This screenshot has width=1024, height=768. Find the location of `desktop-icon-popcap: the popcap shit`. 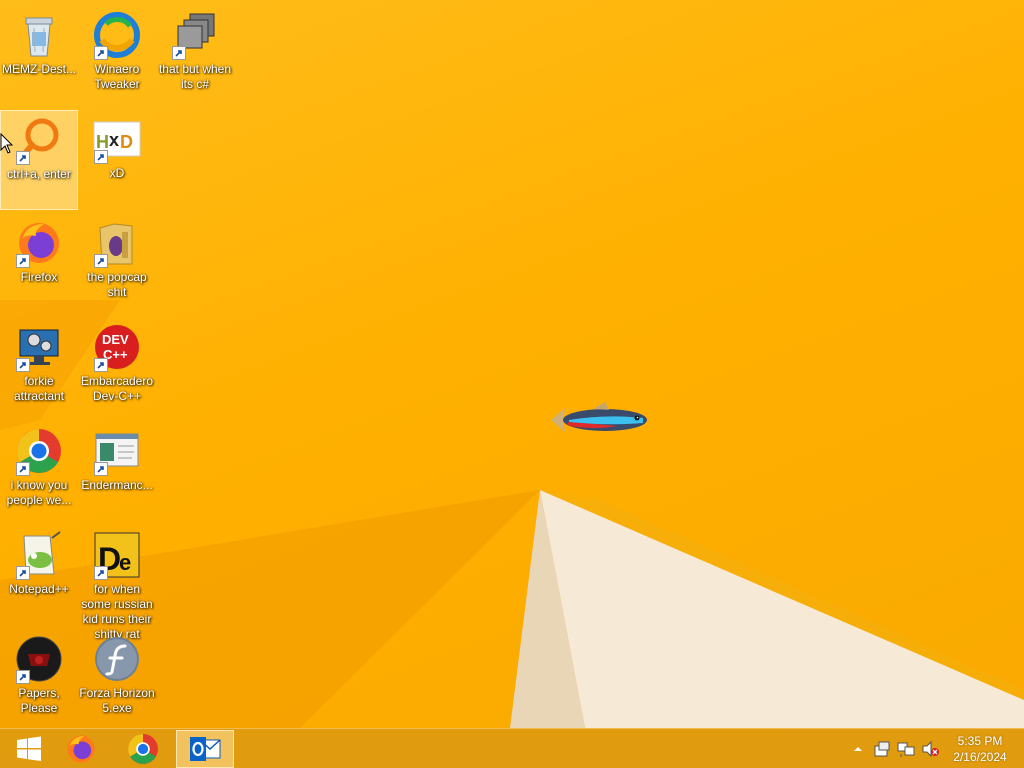

desktop-icon-popcap: the popcap shit is located at coordinates (117, 264).